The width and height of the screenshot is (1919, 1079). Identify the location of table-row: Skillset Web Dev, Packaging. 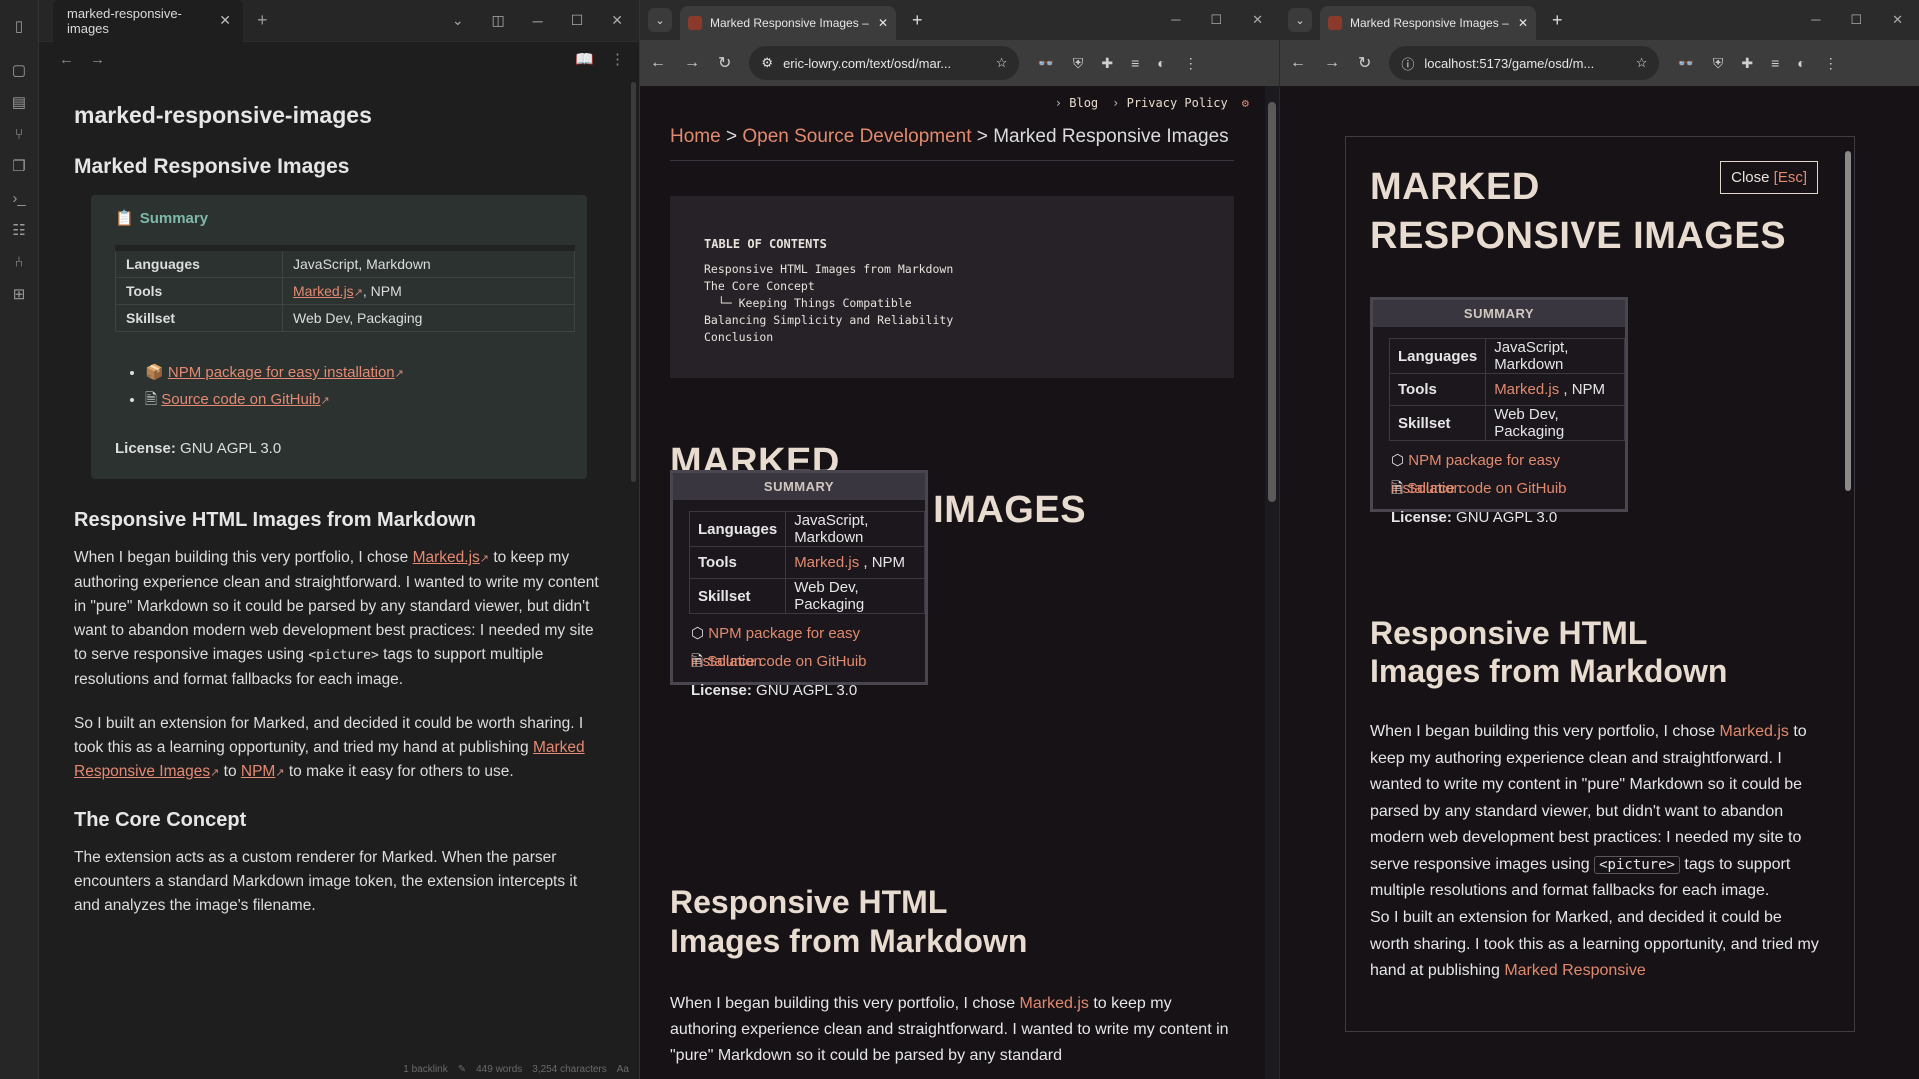
(345, 318).